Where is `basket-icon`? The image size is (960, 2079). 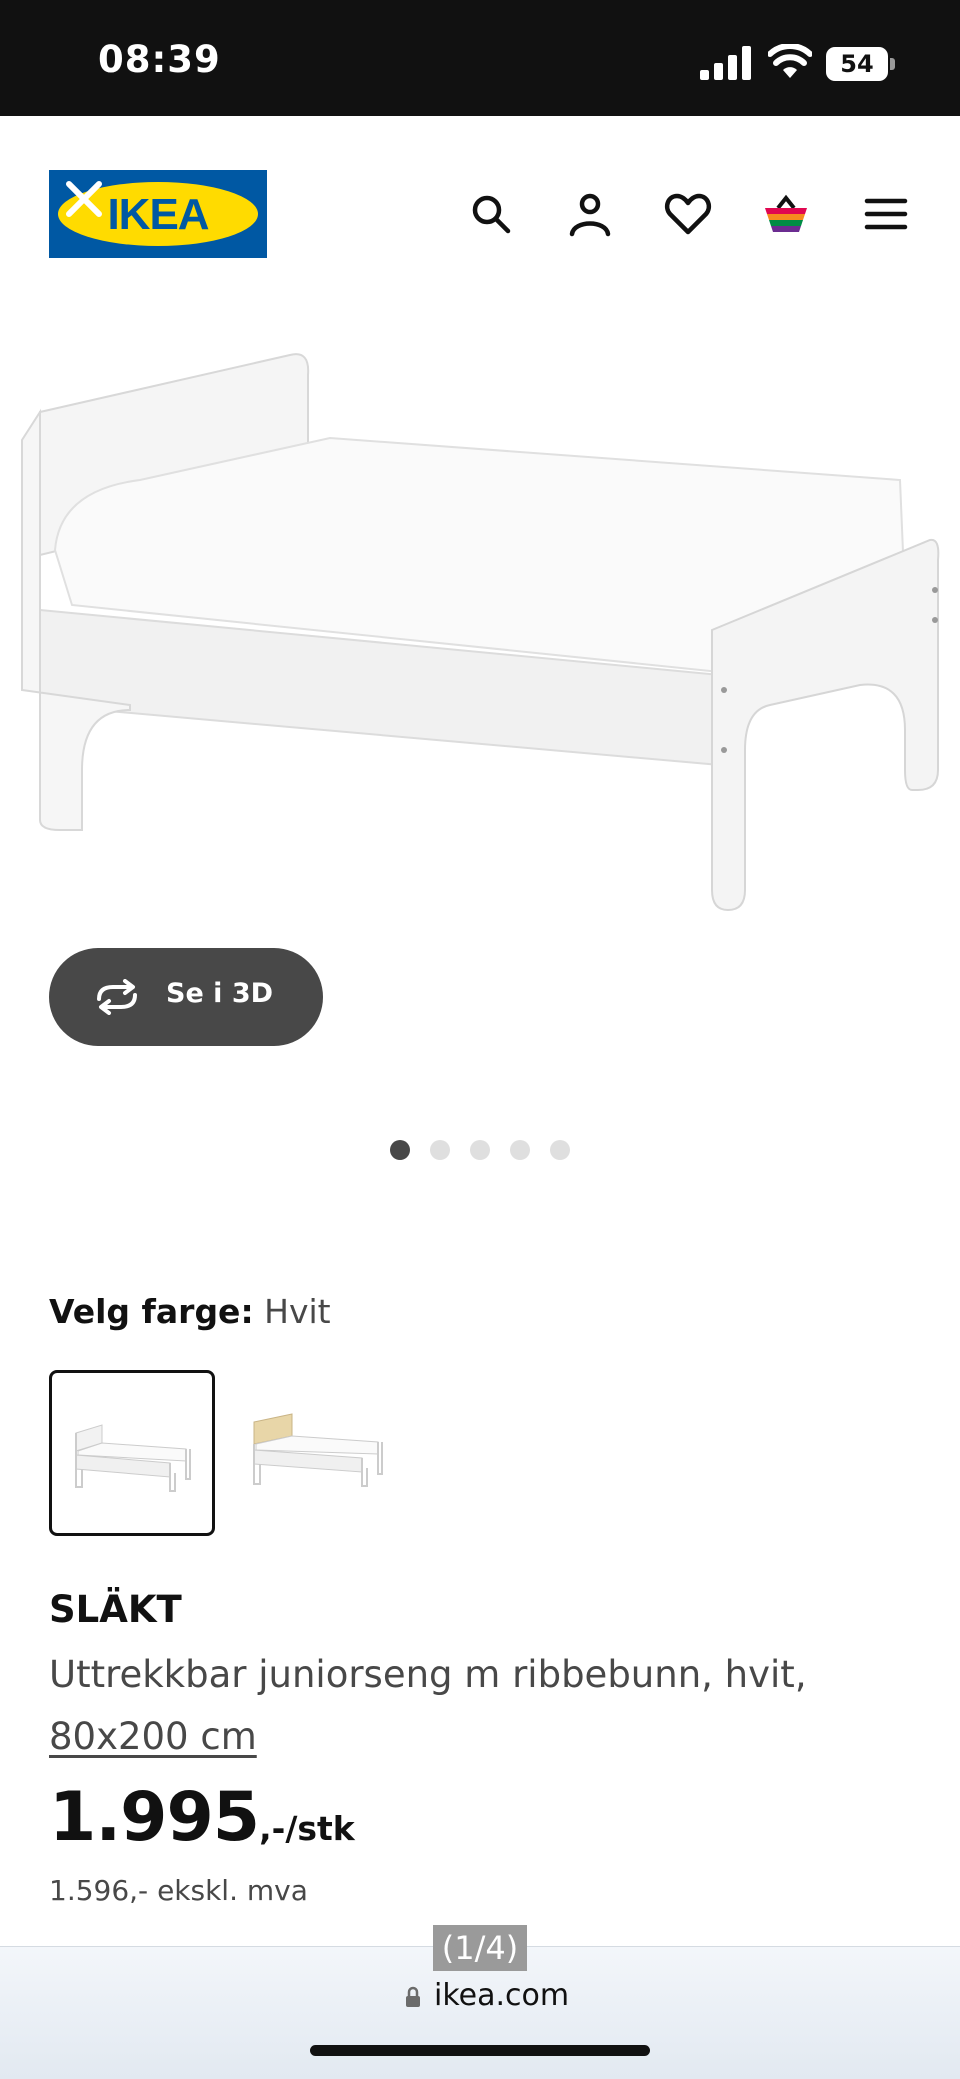
basket-icon is located at coordinates (786, 214).